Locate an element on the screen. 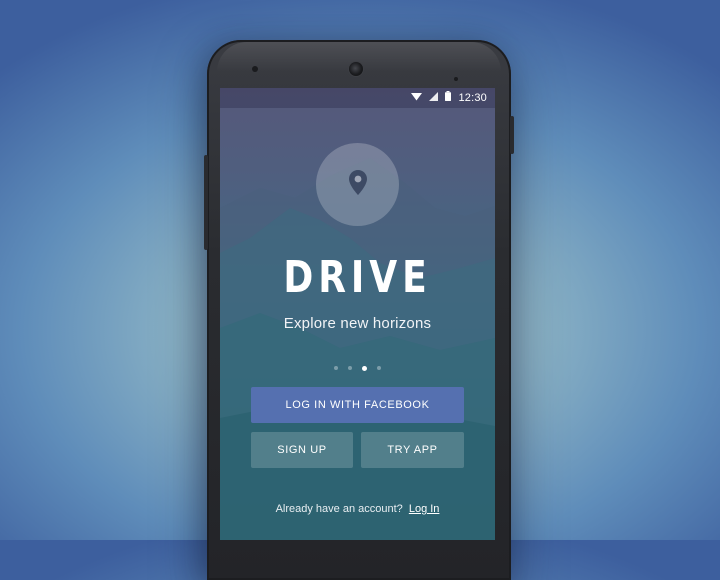 This screenshot has height=580, width=720. volume-button is located at coordinates (512, 135).